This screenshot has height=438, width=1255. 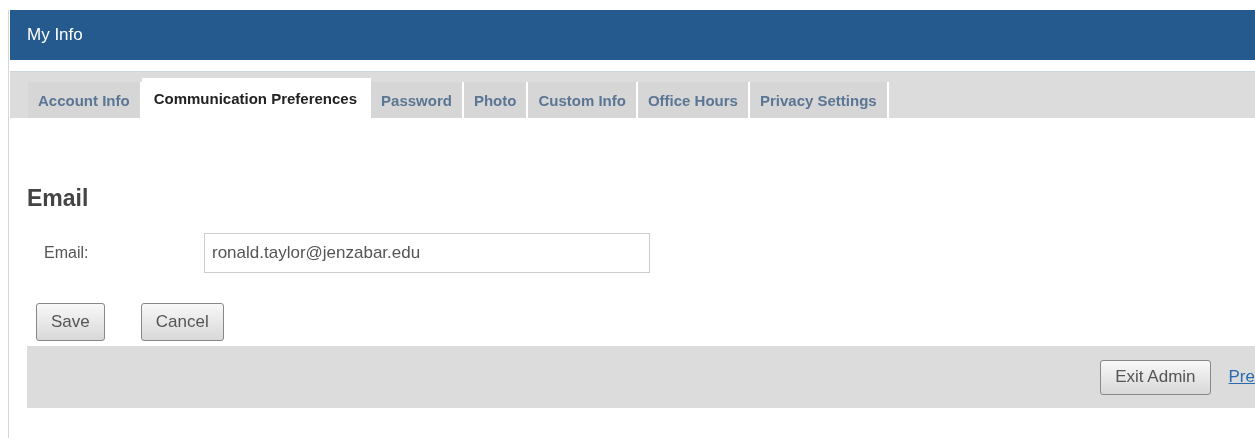 I want to click on section-heading: Email, so click(x=58, y=199).